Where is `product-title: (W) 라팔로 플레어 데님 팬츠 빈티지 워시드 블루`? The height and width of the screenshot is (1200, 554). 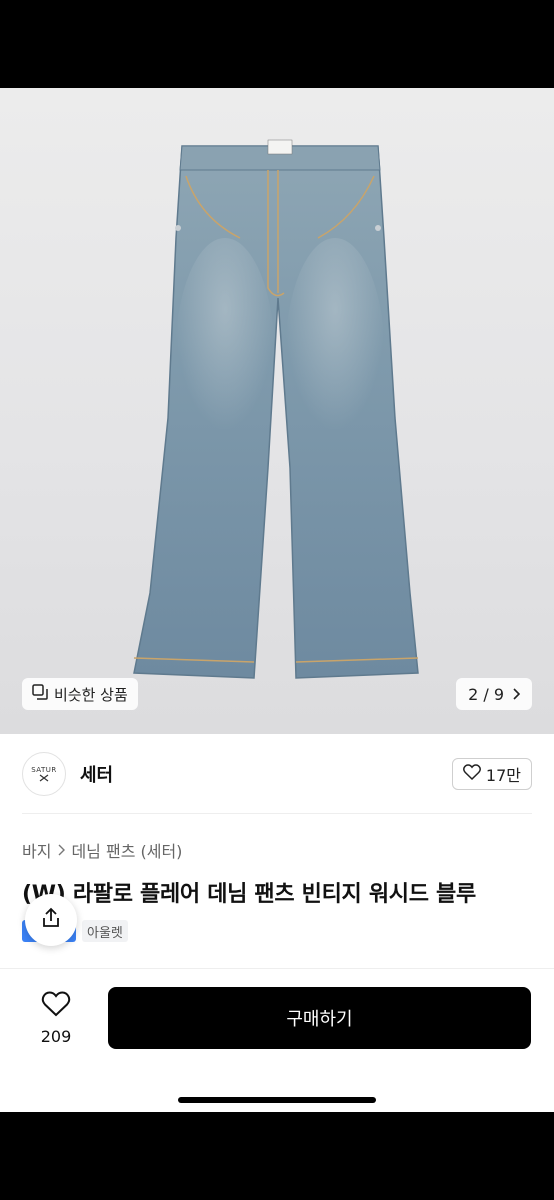
product-title: (W) 라팔로 플레어 데님 팬츠 빈티지 워시드 블루 is located at coordinates (249, 894).